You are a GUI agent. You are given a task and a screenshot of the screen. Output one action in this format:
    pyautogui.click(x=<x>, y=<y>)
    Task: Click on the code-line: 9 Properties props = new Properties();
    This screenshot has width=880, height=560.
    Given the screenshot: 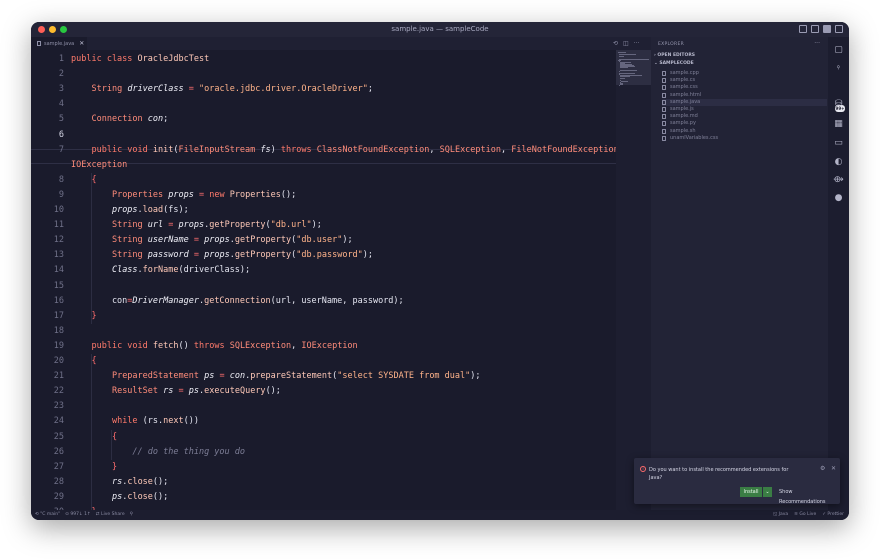 What is the action you would take?
    pyautogui.click(x=163, y=195)
    